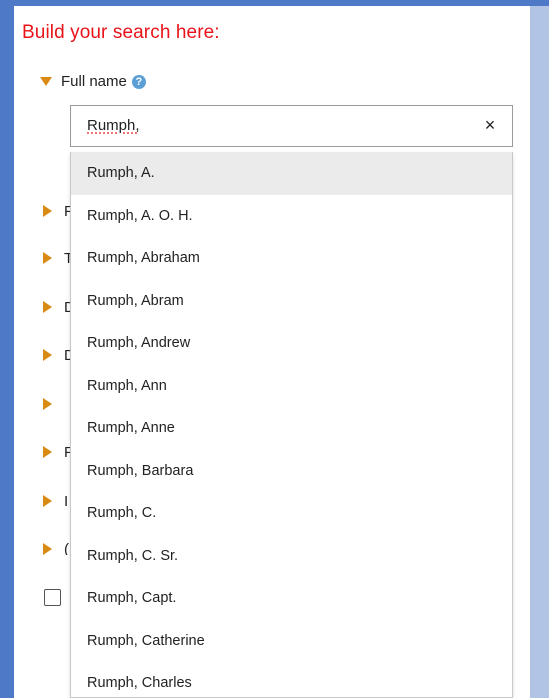 This screenshot has width=549, height=698. What do you see at coordinates (291, 173) in the screenshot?
I see `suggestion-item: Rumph, A.` at bounding box center [291, 173].